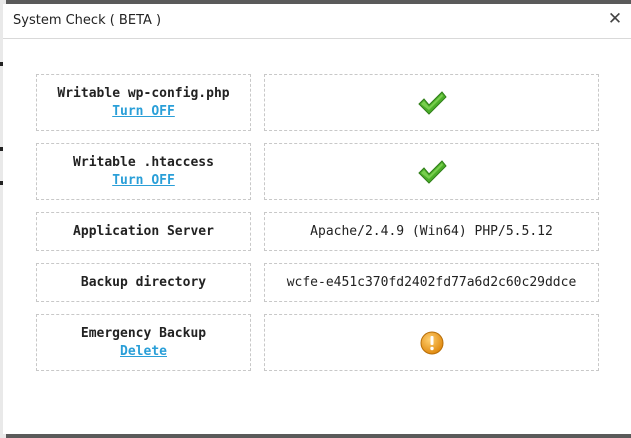  I want to click on close-icon: ✕, so click(615, 19).